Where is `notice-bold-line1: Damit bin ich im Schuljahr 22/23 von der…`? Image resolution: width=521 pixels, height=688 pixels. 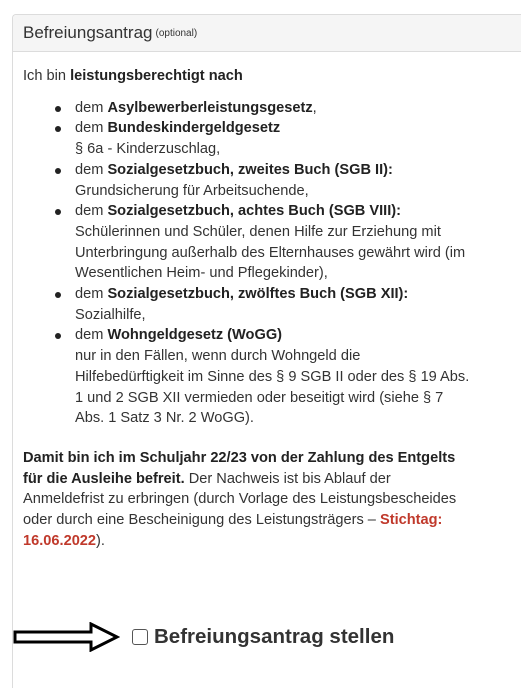
notice-bold-line1: Damit bin ich im Schuljahr 22/23 von der… is located at coordinates (239, 457).